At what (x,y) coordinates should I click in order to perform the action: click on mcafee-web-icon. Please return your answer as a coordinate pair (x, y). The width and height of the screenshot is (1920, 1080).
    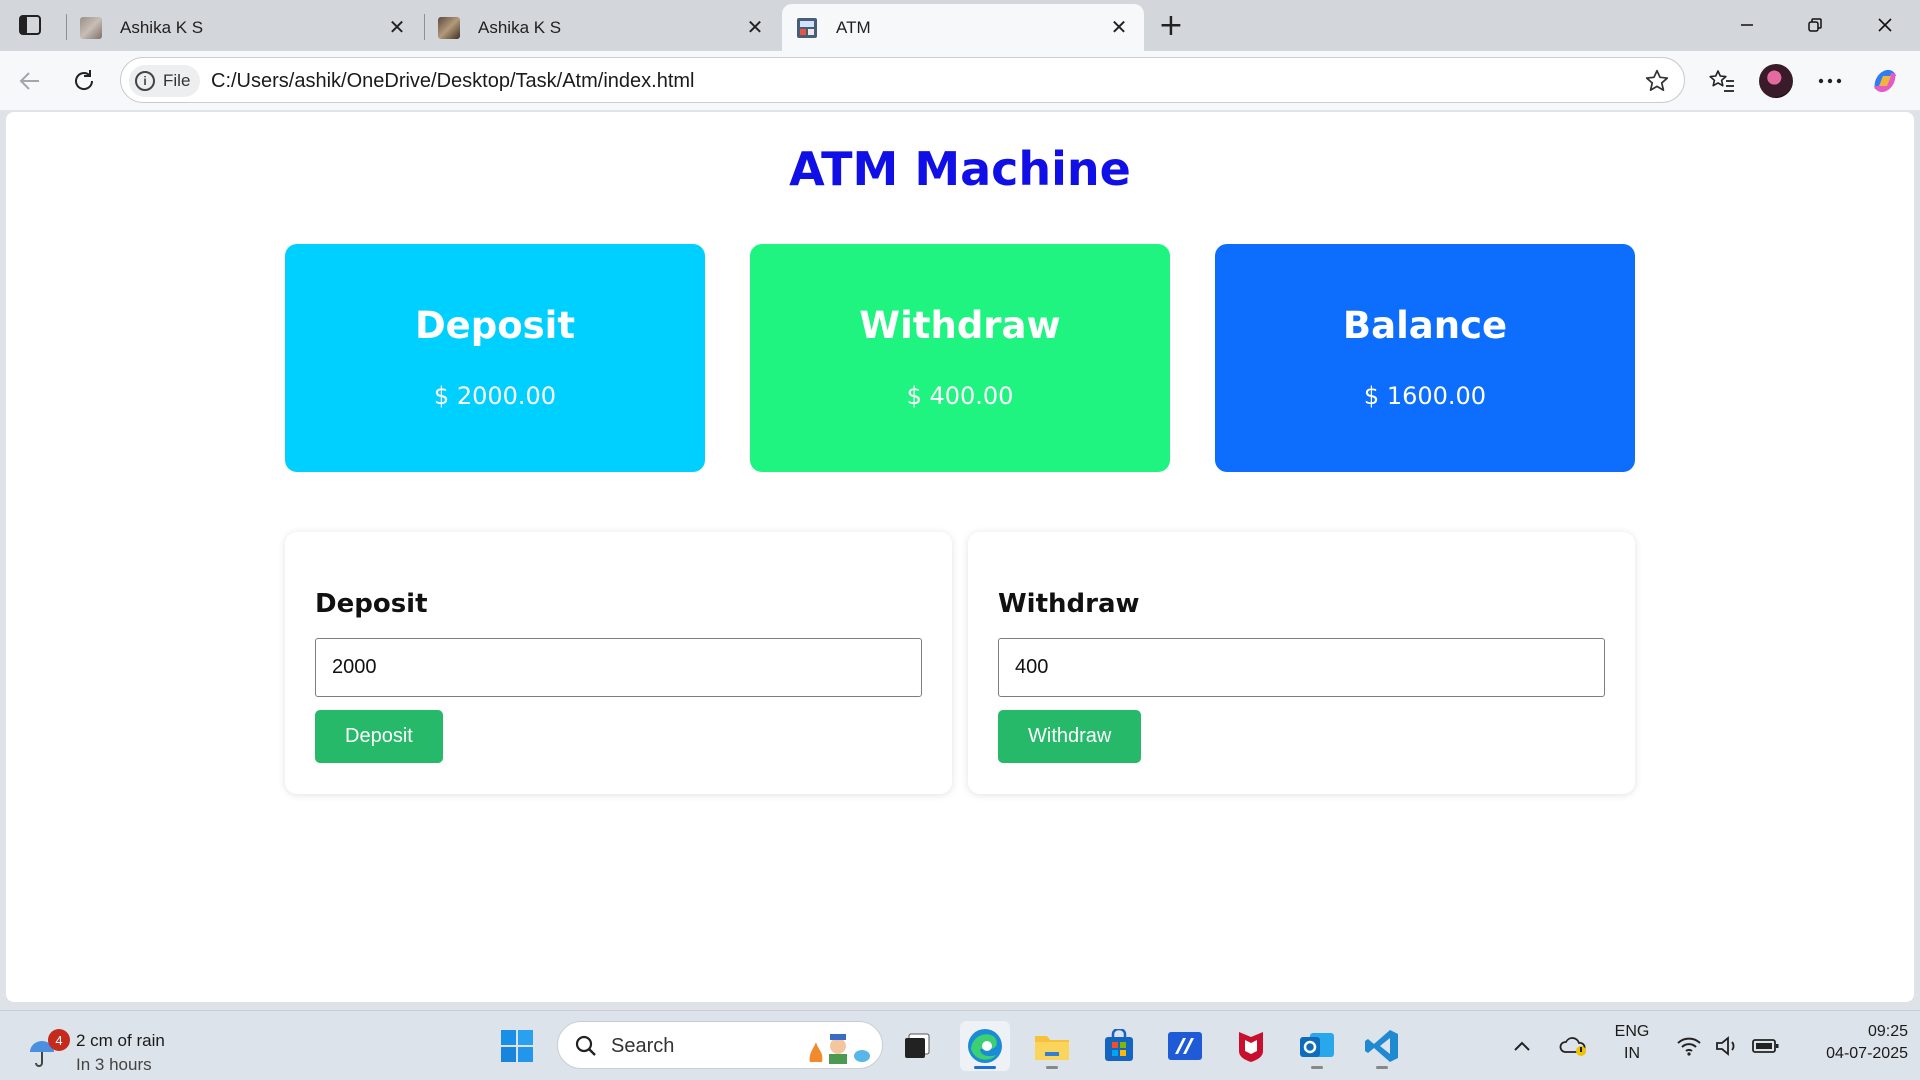
    Looking at the image, I should click on (1185, 1046).